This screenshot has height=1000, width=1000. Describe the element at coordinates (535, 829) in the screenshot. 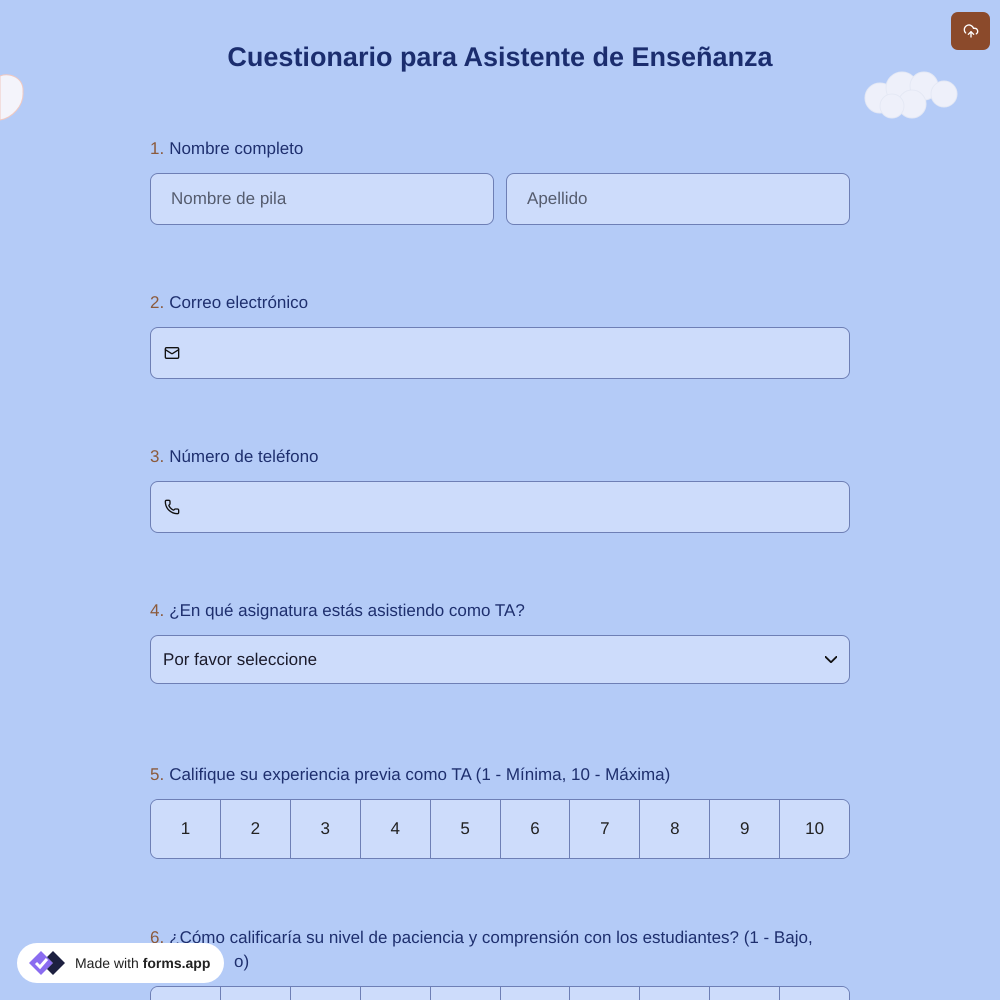

I see `rating-option: 6` at that location.